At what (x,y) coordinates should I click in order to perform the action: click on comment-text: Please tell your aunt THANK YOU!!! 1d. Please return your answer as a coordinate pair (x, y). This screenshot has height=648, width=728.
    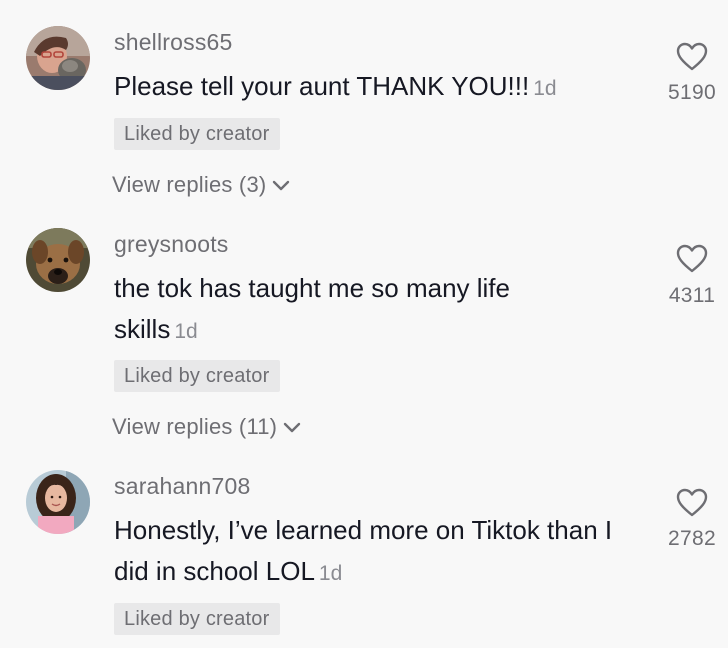
    Looking at the image, I should click on (364, 87).